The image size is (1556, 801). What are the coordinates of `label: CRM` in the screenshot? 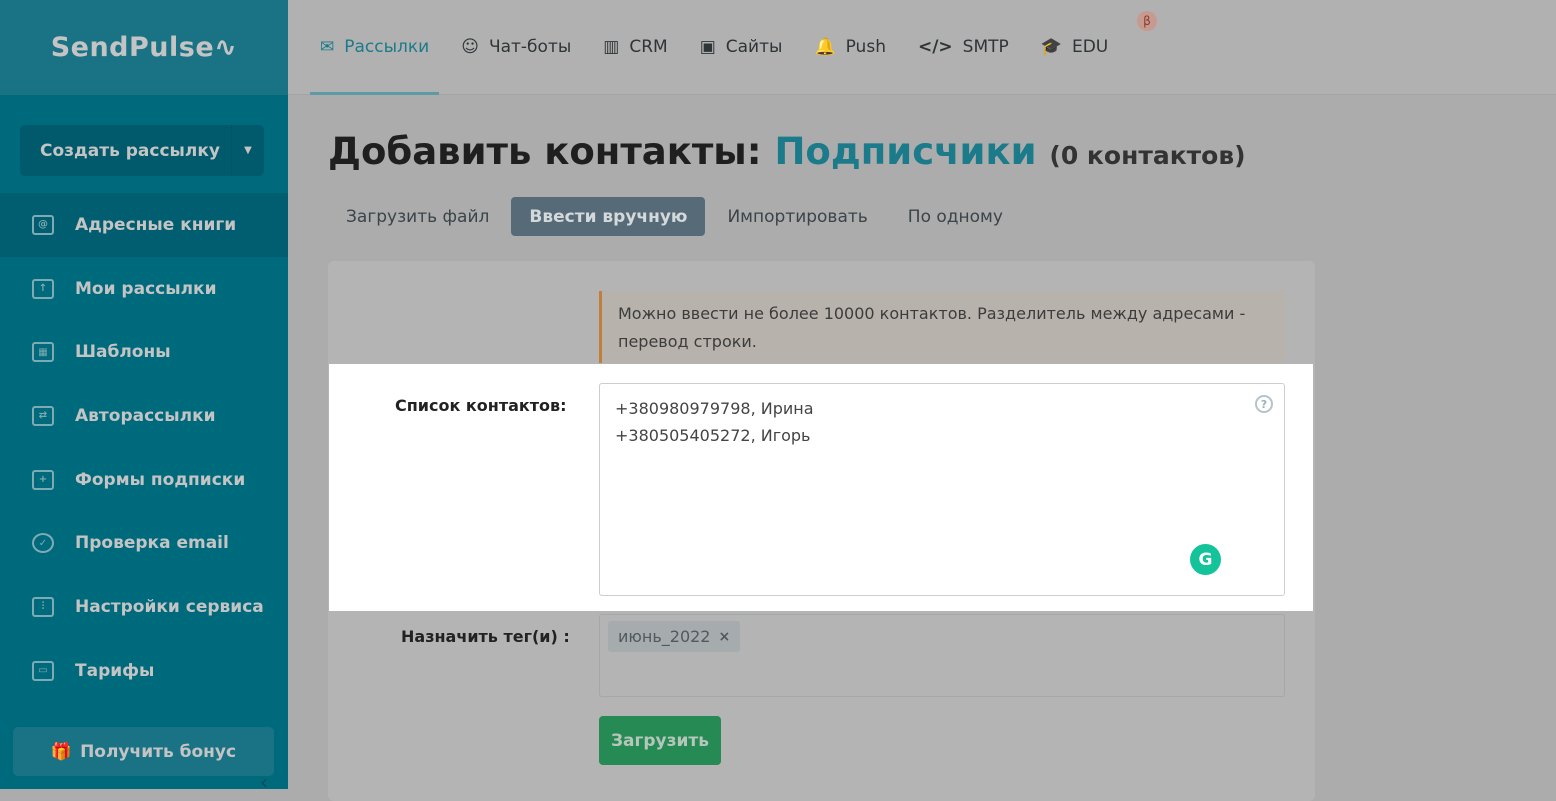 It's located at (648, 47).